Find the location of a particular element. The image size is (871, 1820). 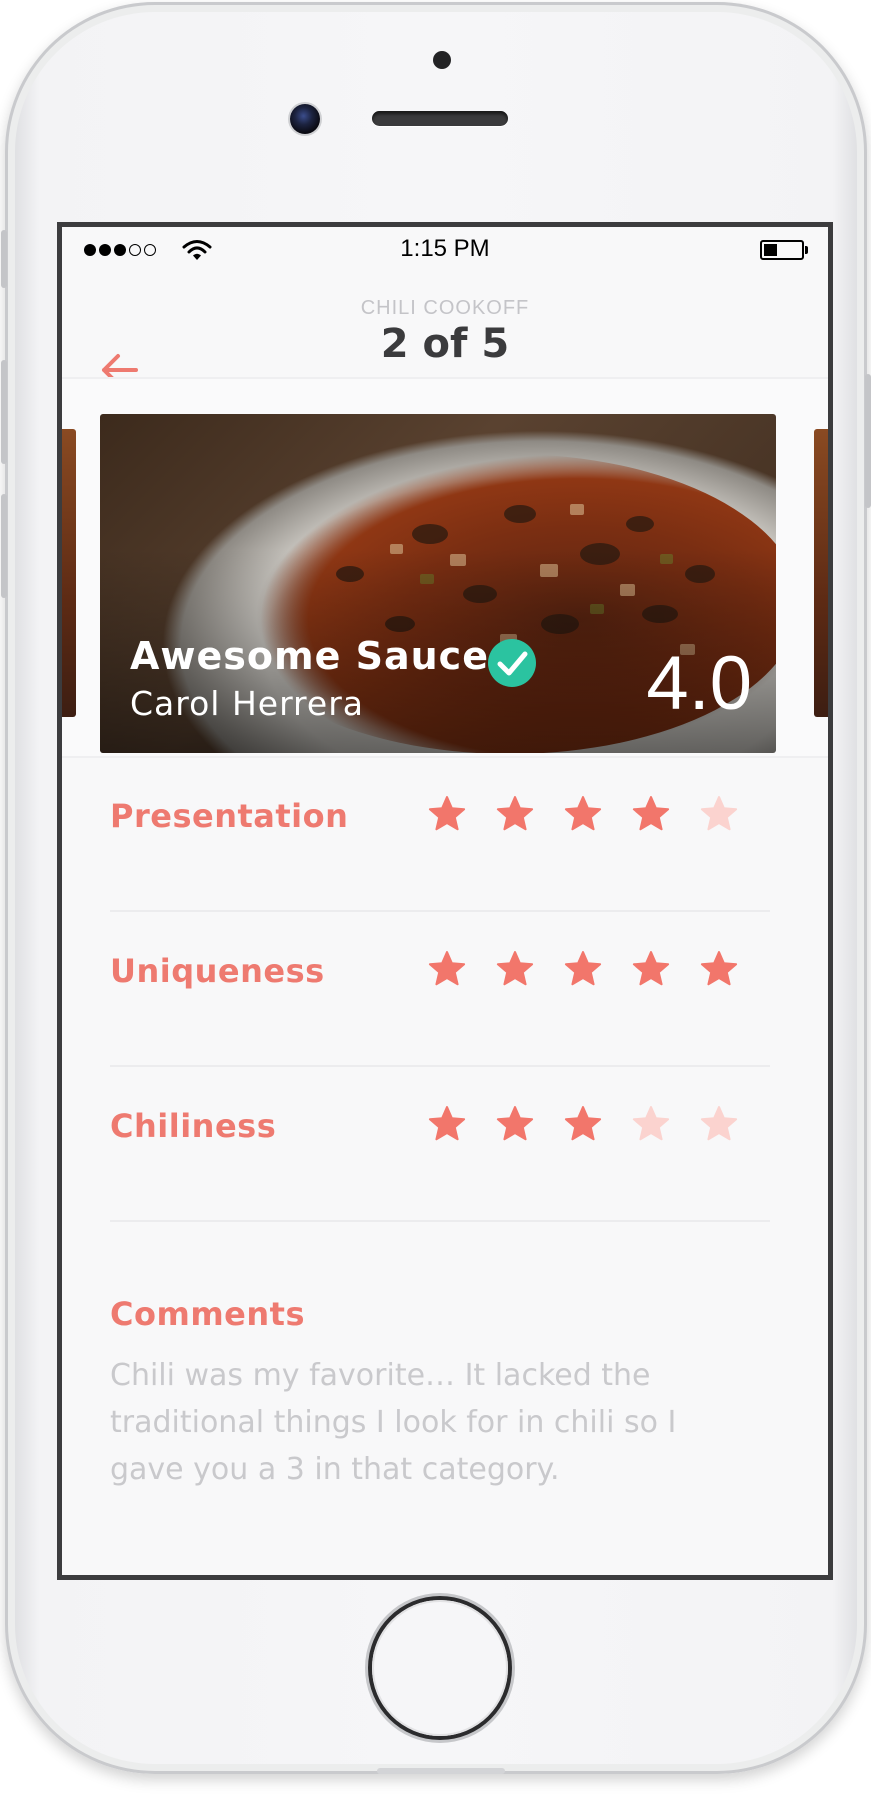

navigation-bar: CHILI COOKOFF 2 of 5 is located at coordinates (445, 326).